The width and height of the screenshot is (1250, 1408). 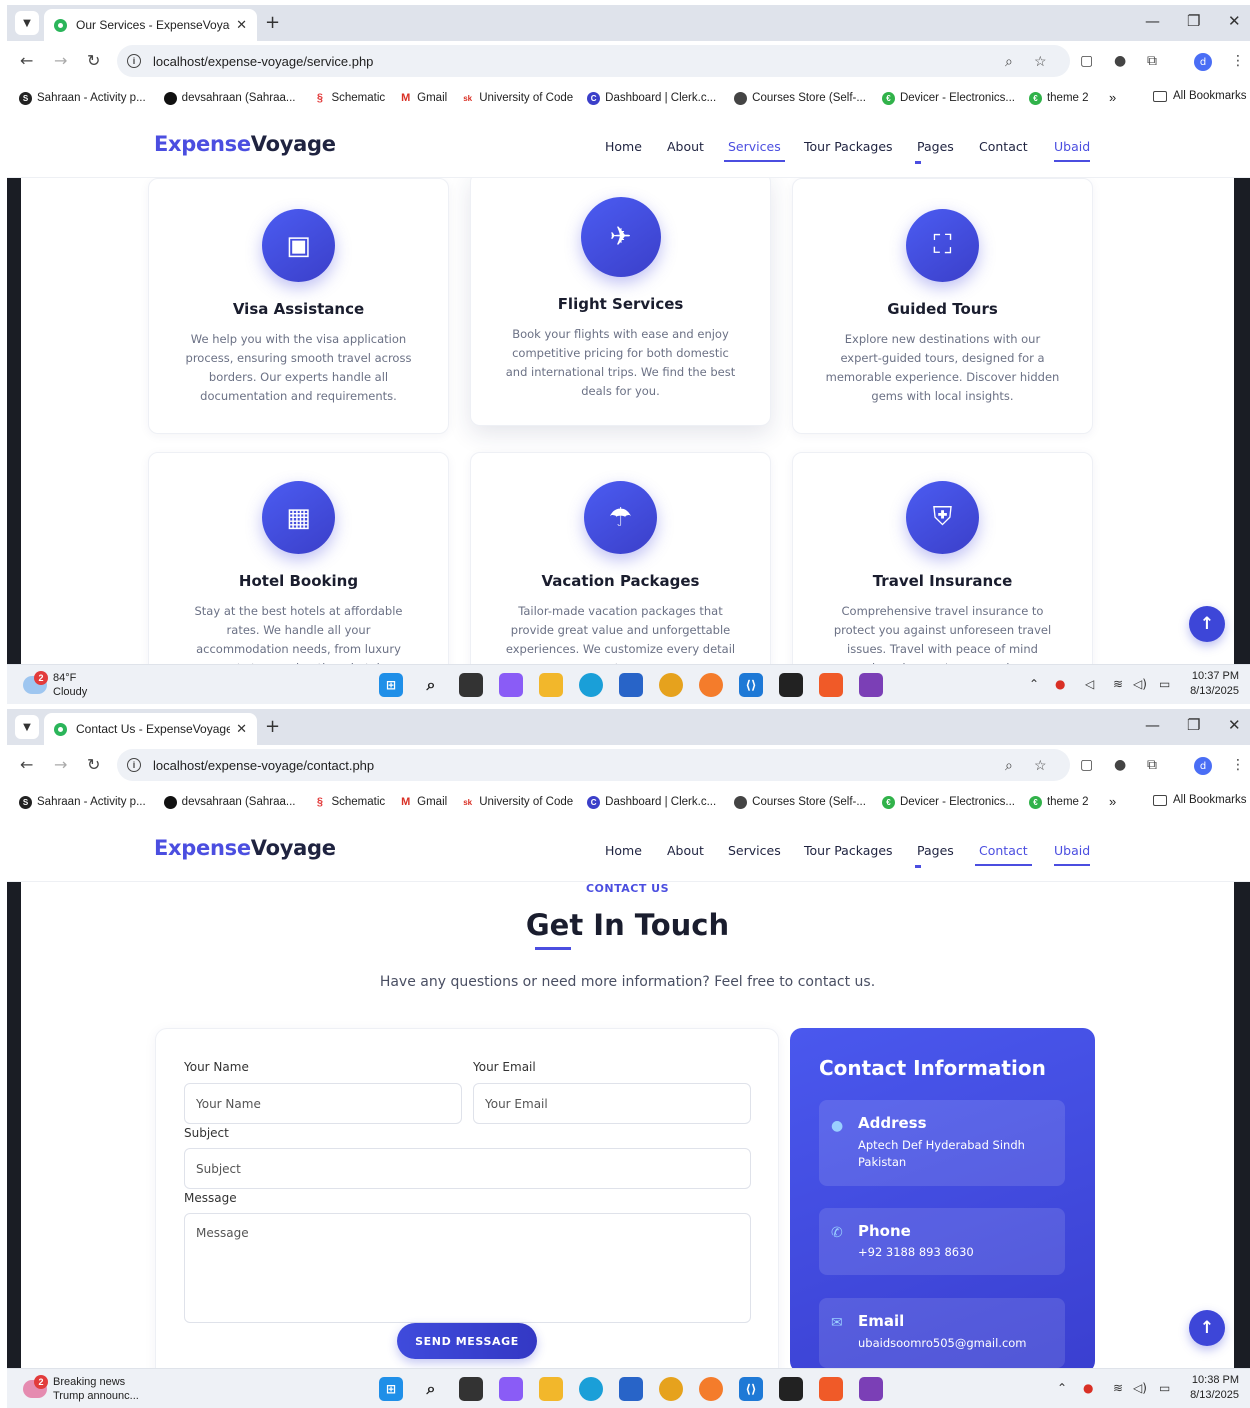 I want to click on close-tab-icon: ✕, so click(x=241, y=729).